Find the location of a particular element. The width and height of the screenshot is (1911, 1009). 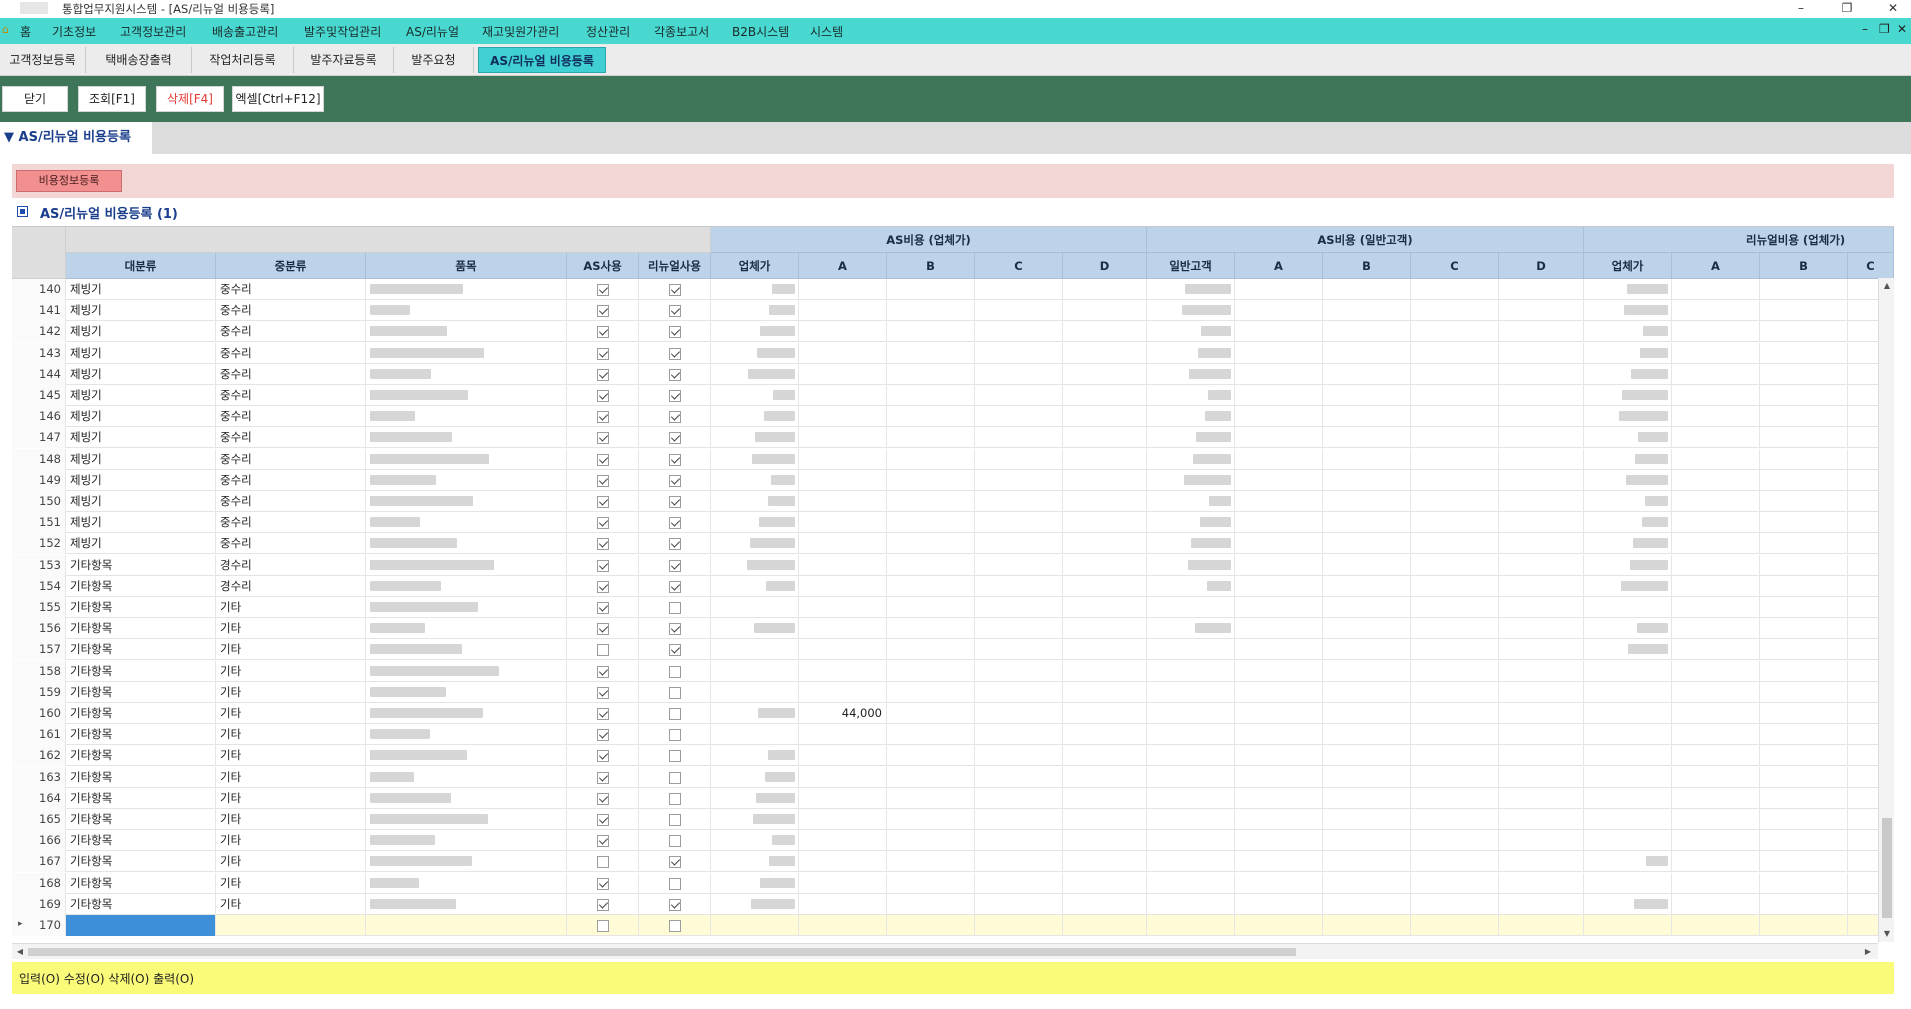

table-row: 159 기타항목 기타 is located at coordinates (953, 692).